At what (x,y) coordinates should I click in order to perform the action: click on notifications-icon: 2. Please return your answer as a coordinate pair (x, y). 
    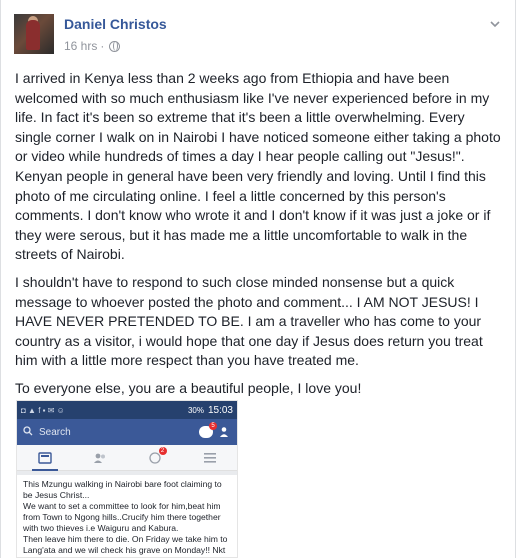
    Looking at the image, I should click on (157, 455).